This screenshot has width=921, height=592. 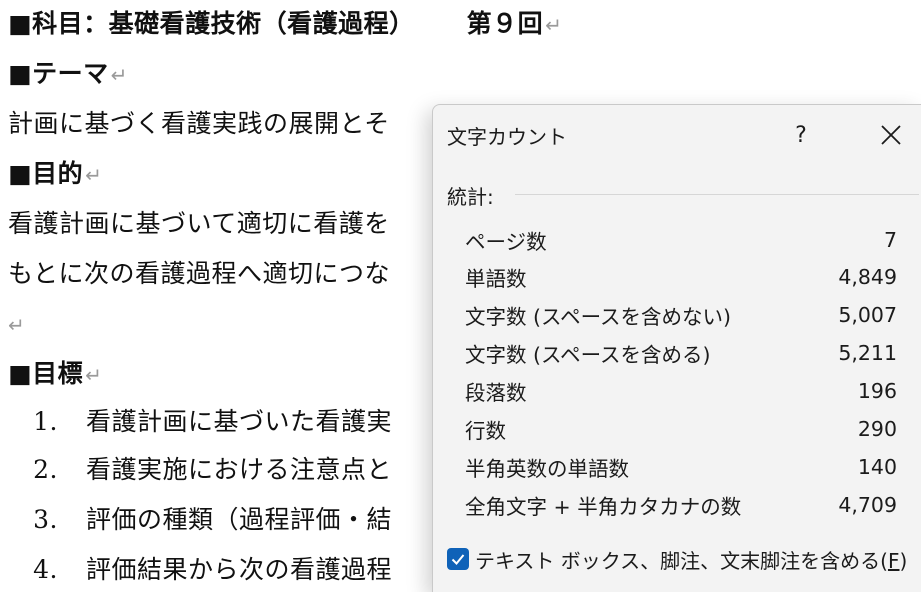 I want to click on stat-label: 行数, so click(x=485, y=431).